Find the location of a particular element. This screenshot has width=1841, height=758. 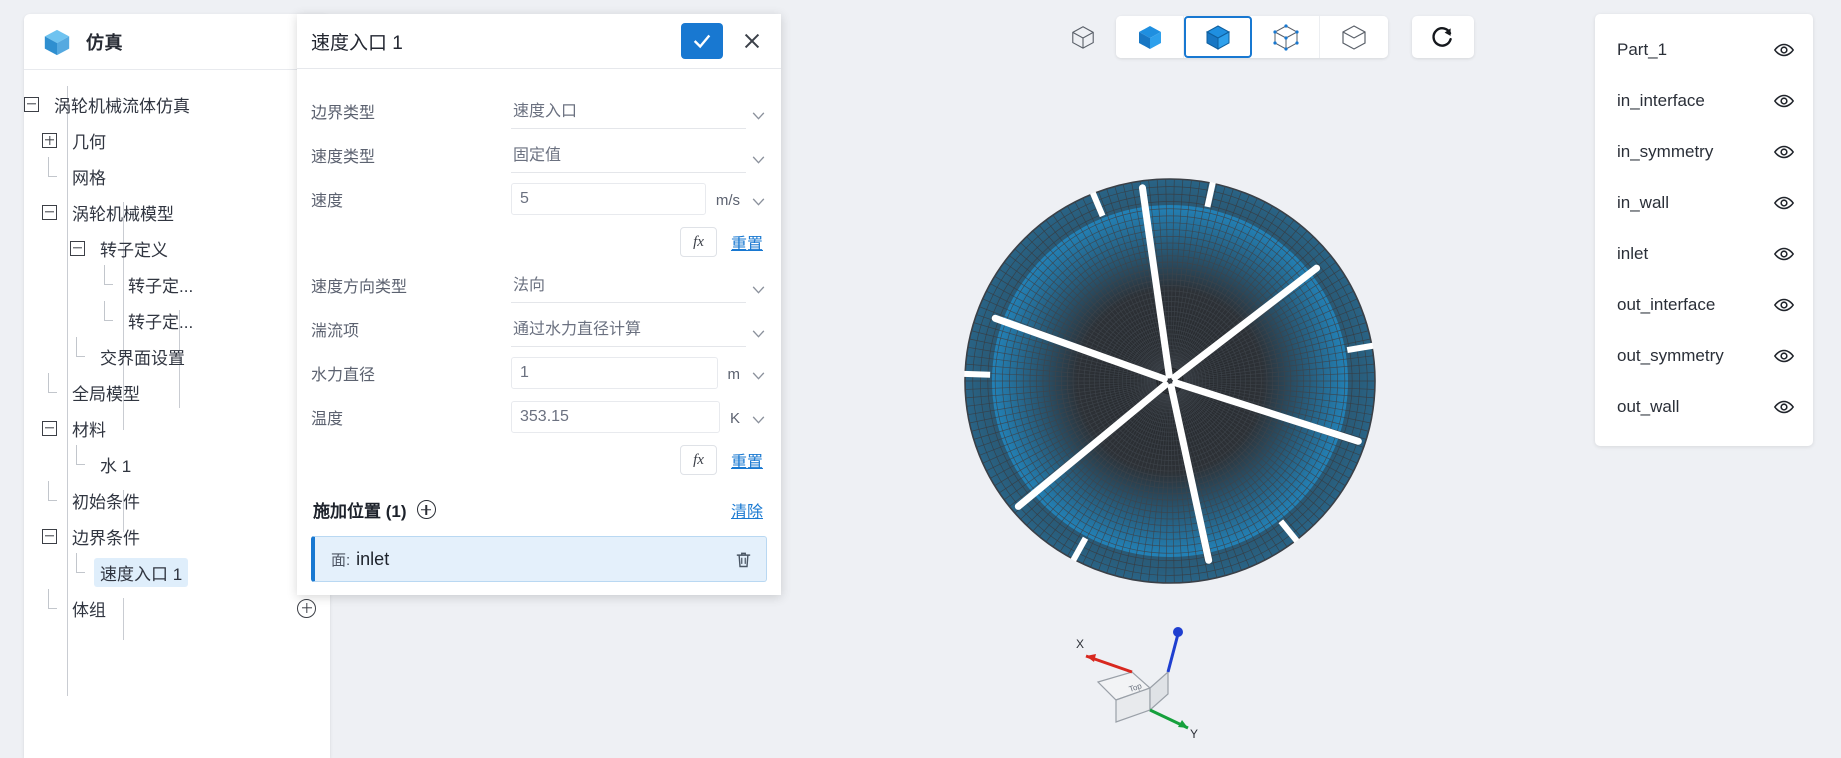

plus-circle-icon is located at coordinates (426, 509).